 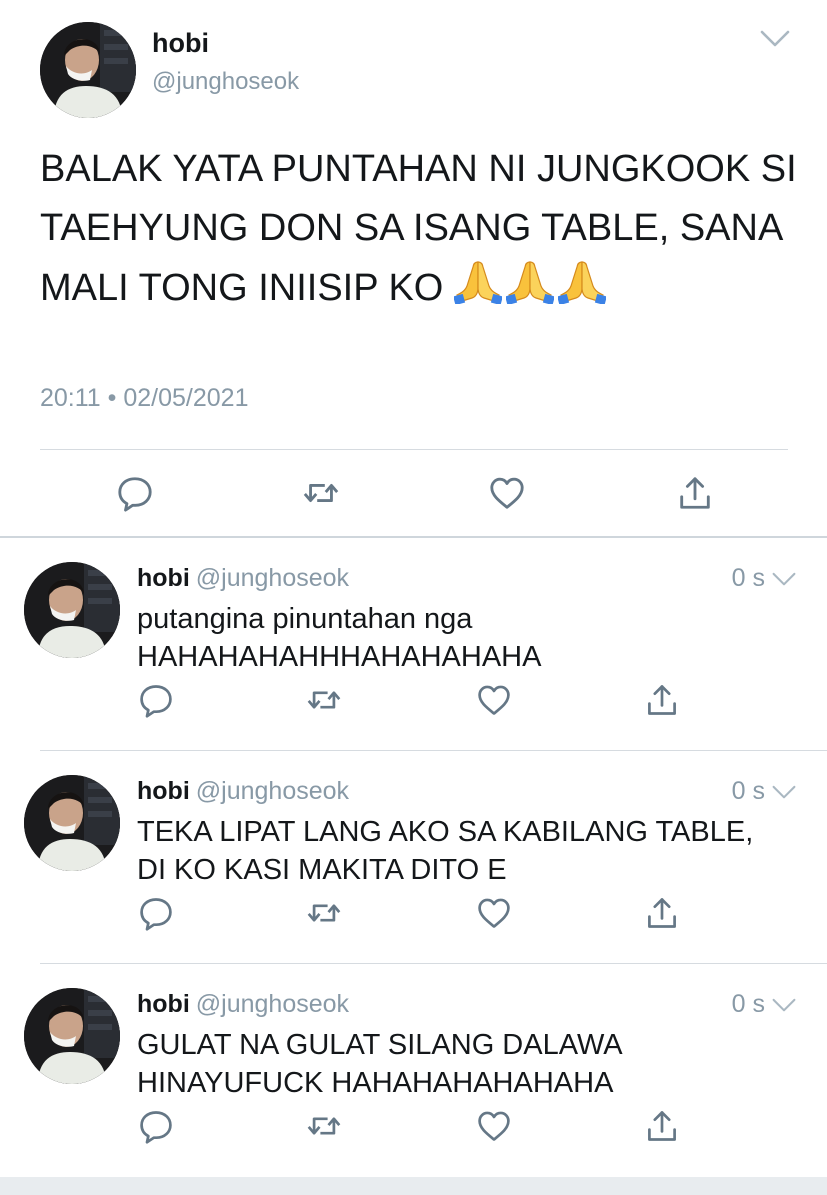 I want to click on reply-text-line: HAHAHAHAHHHAHAHAHAHA, so click(x=339, y=657).